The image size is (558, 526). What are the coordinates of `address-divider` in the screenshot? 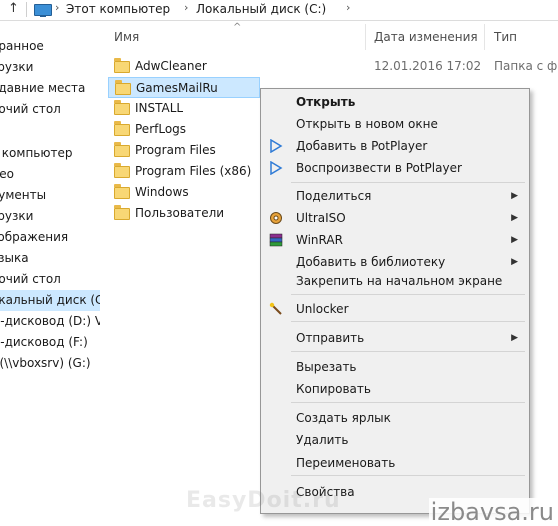 It's located at (26, 9).